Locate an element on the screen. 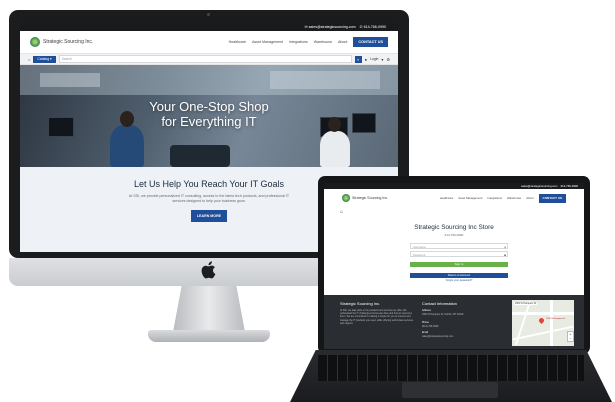  logo-text: Strategic Sourcing Inc. is located at coordinates (68, 42).